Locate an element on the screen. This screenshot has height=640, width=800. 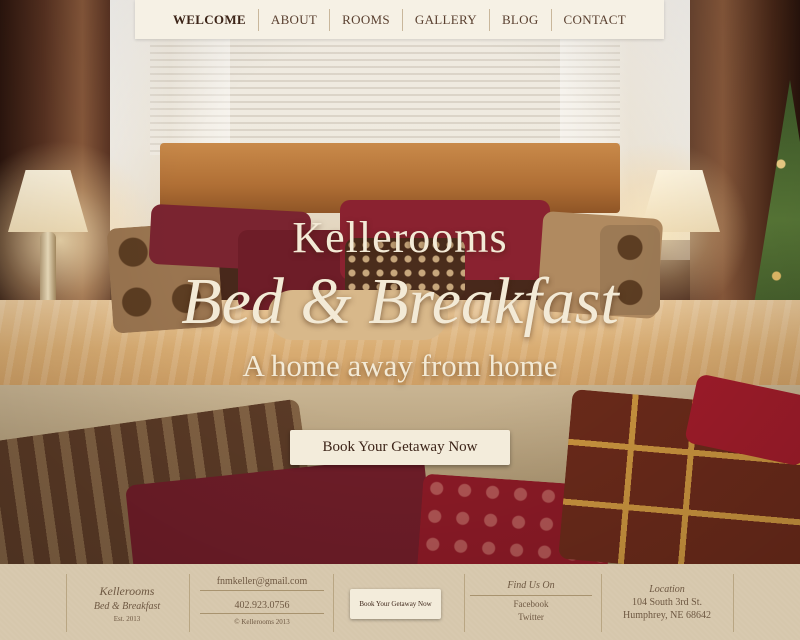
facebook-link: Facebook is located at coordinates (531, 604).